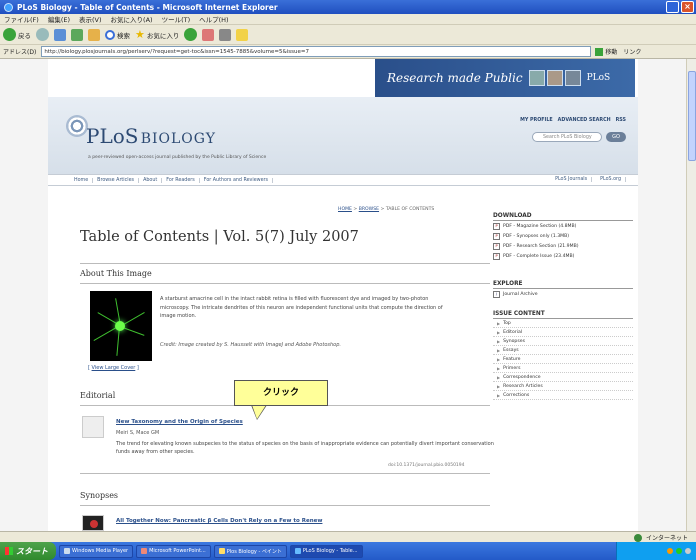 The width and height of the screenshot is (696, 560). What do you see at coordinates (691, 295) in the screenshot?
I see `vertical-scrollbar` at bounding box center [691, 295].